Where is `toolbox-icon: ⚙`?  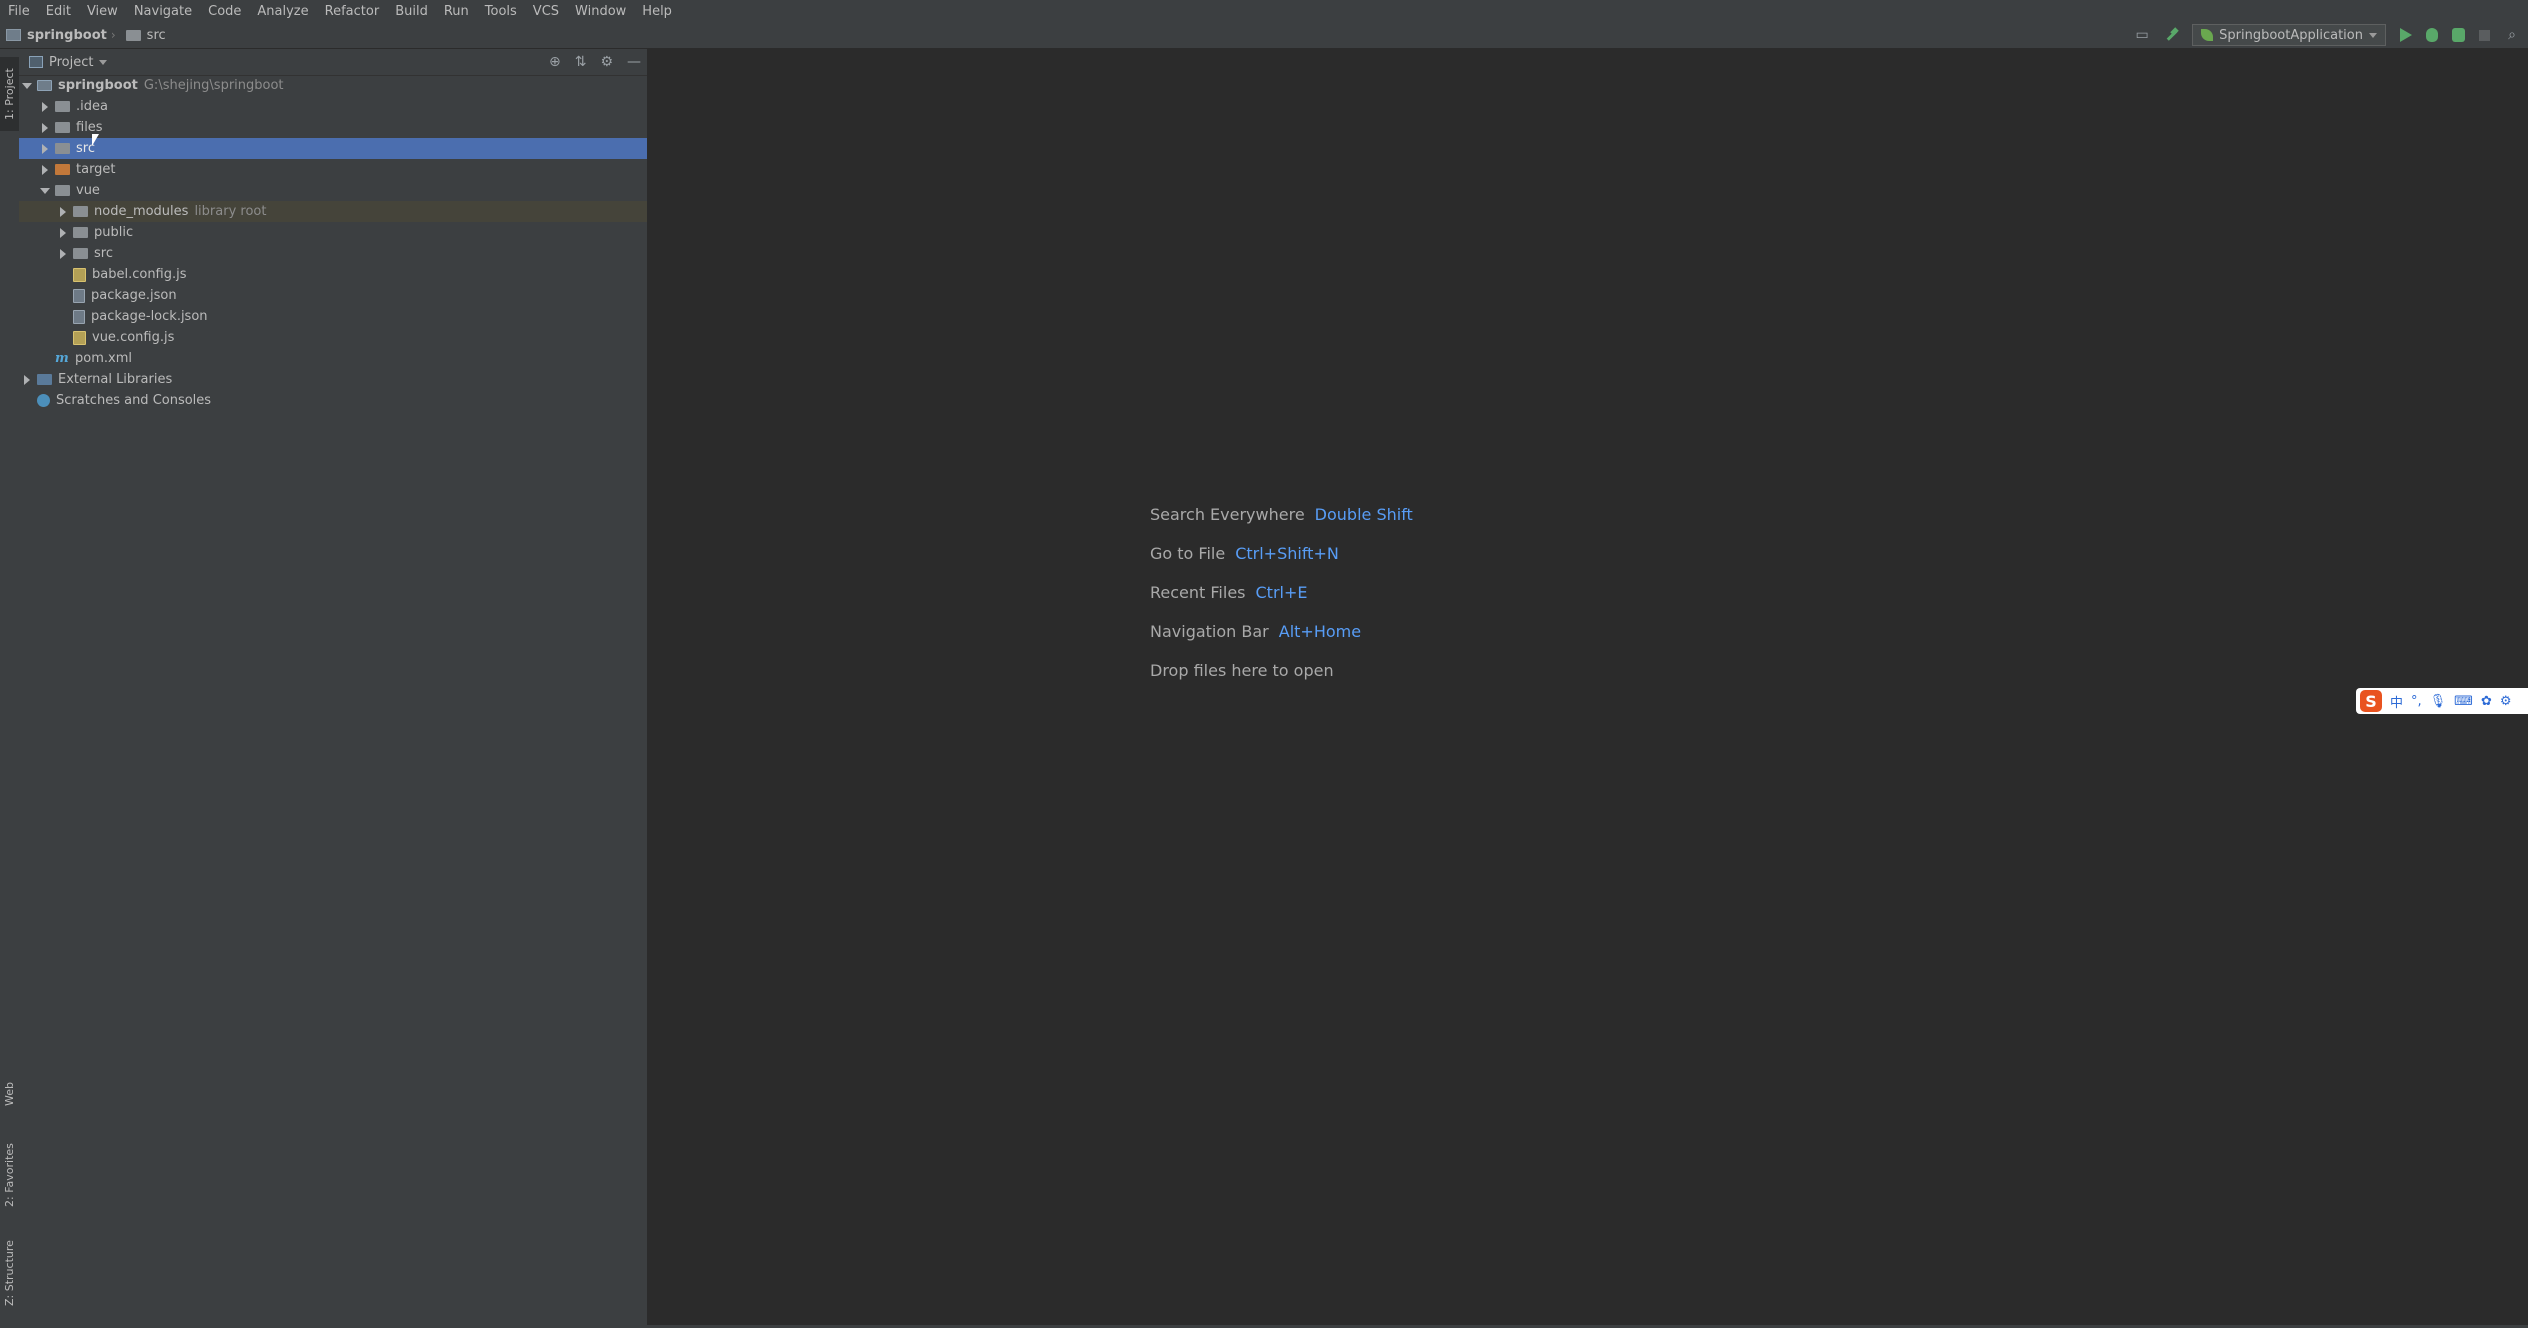
toolbox-icon: ⚙ is located at coordinates (2506, 701).